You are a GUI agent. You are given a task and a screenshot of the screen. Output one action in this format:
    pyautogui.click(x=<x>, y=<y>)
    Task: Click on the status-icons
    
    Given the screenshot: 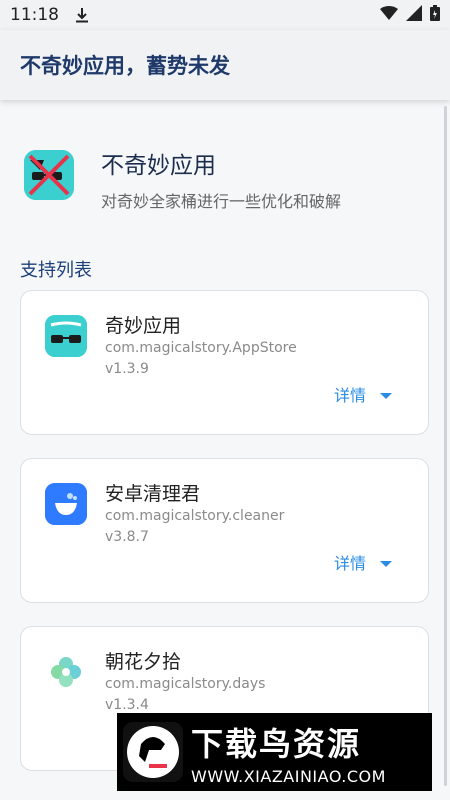 What is the action you would take?
    pyautogui.click(x=410, y=15)
    